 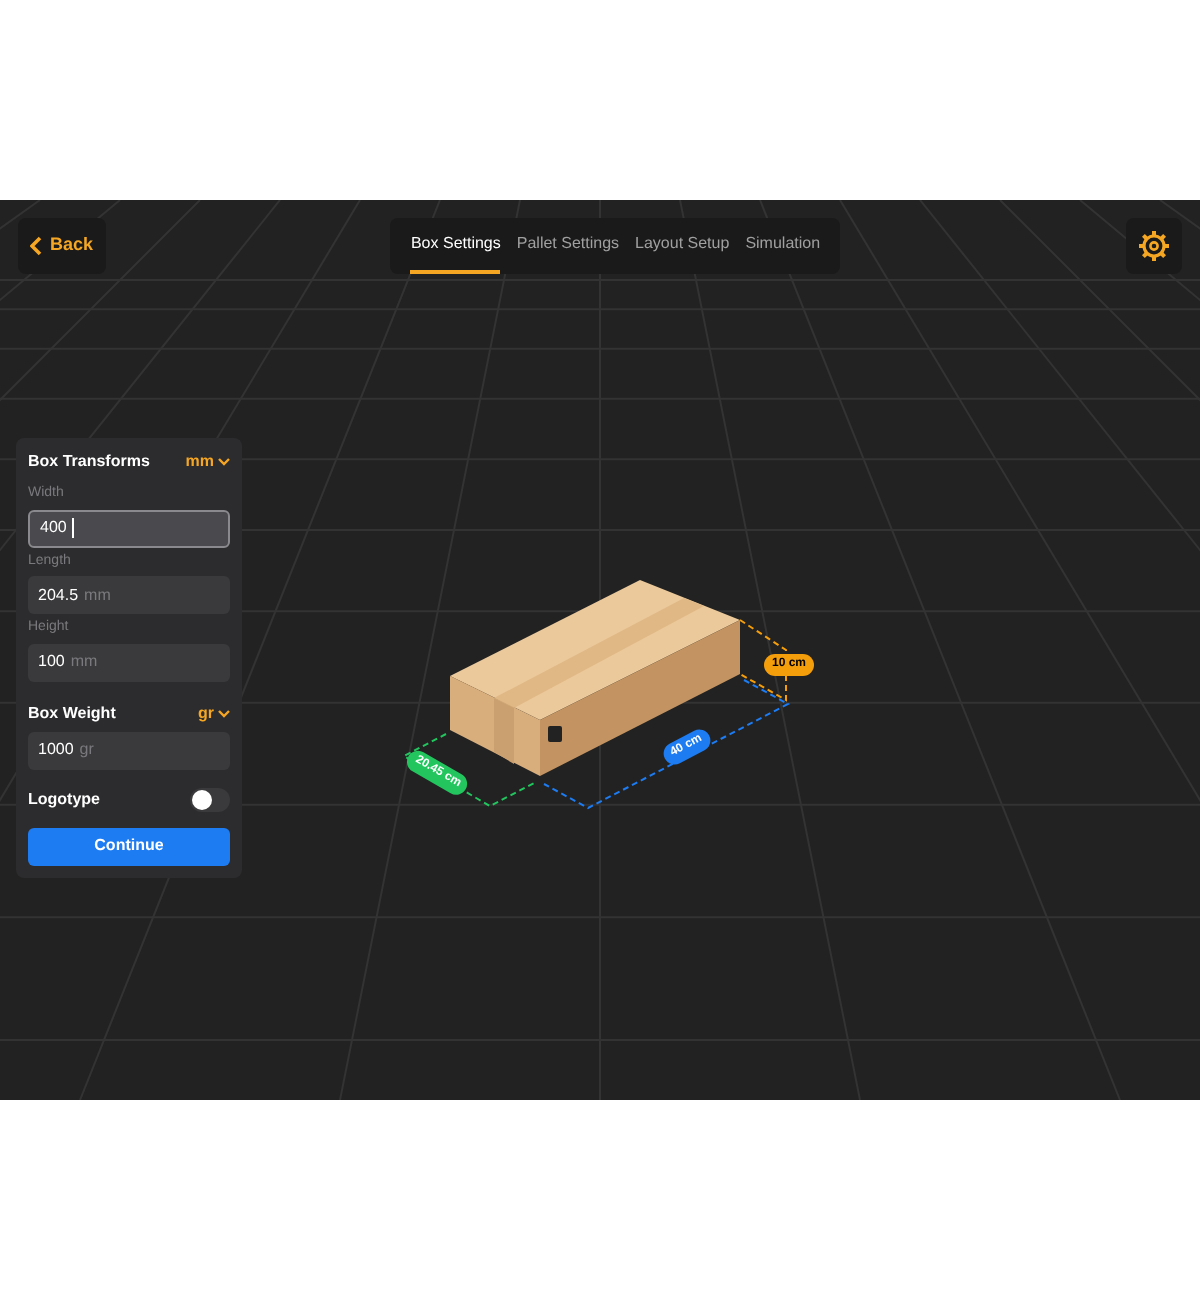 What do you see at coordinates (129, 846) in the screenshot?
I see `continue-button: Continue` at bounding box center [129, 846].